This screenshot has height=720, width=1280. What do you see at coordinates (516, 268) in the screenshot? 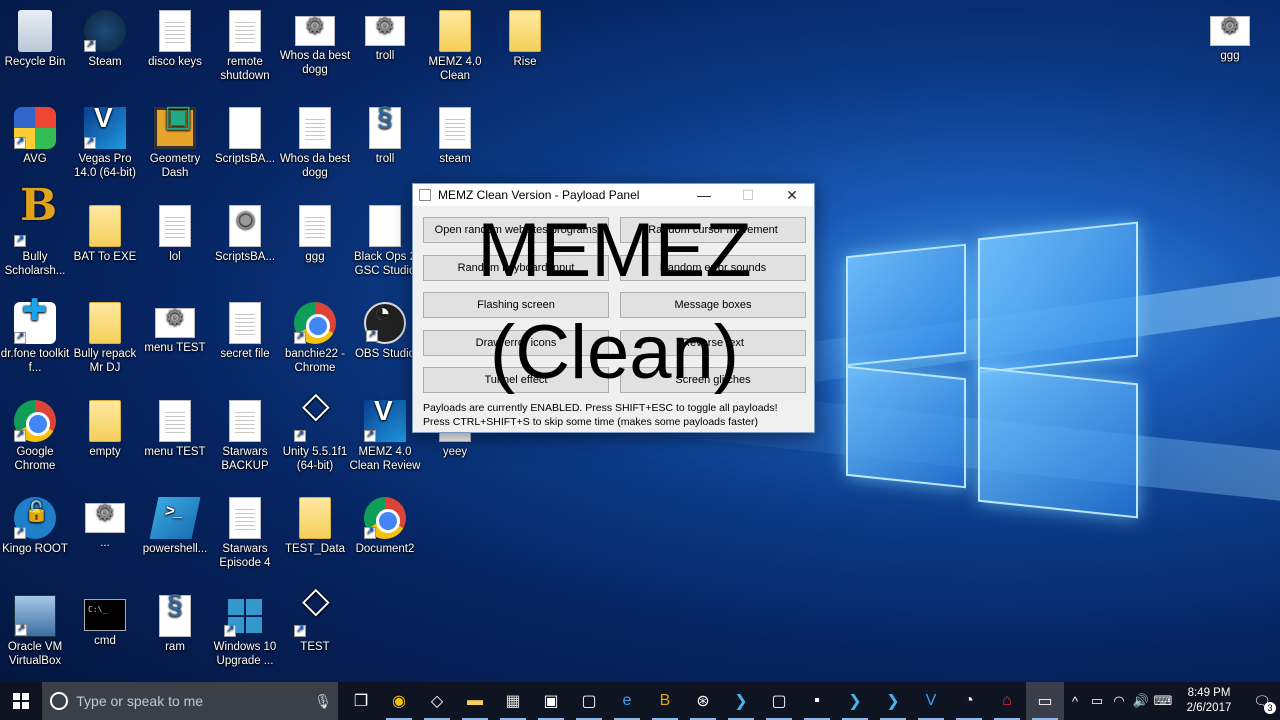
I see `payload-button-keyboard: Random keyboard input` at bounding box center [516, 268].